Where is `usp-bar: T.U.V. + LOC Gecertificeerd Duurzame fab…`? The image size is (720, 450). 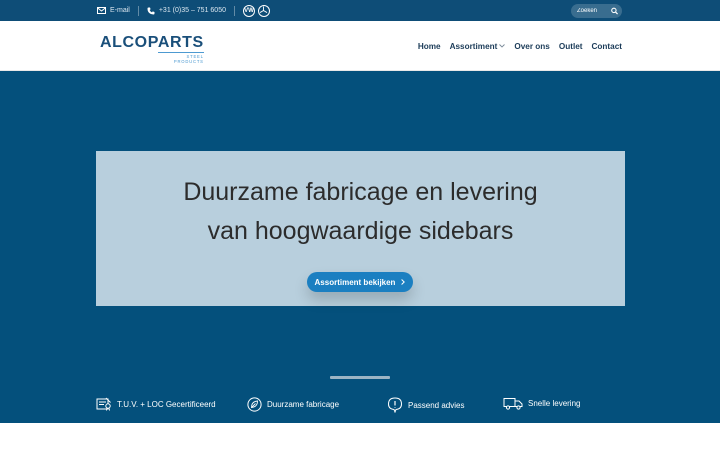 usp-bar: T.U.V. + LOC Gecertificeerd Duurzame fab… is located at coordinates (361, 405).